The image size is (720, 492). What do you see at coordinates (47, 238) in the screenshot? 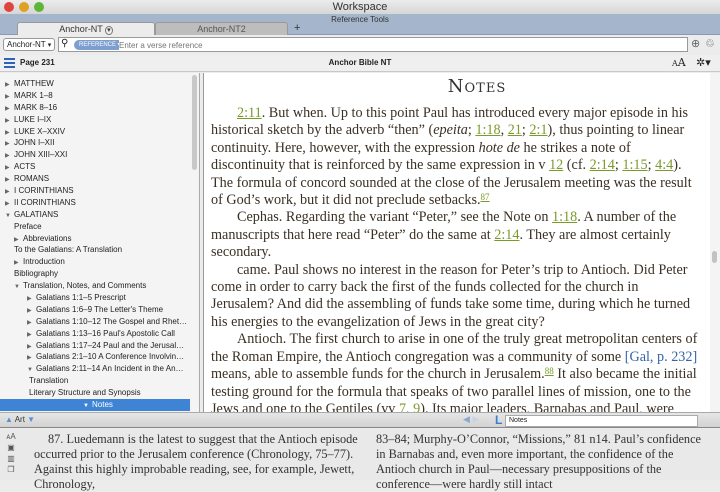
I see `sidebar-item-label: Abbreviations` at bounding box center [47, 238].